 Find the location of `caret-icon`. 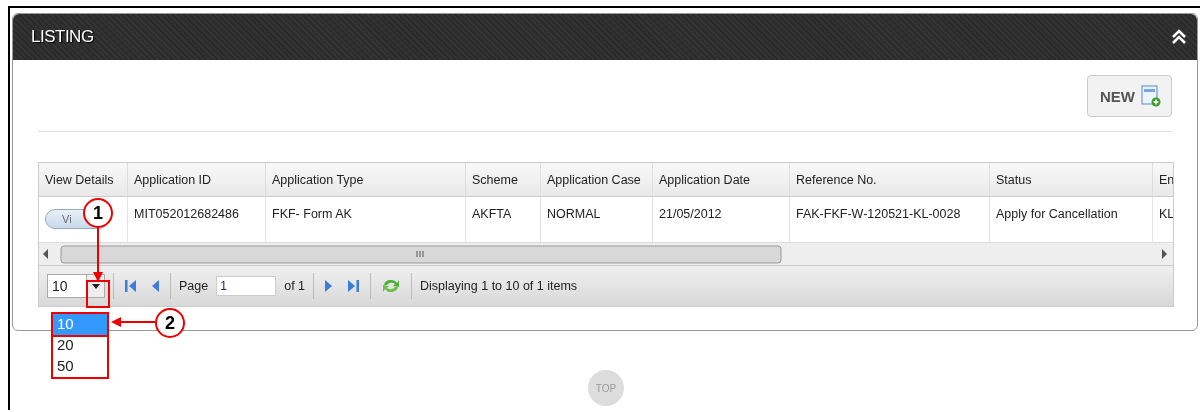

caret-icon is located at coordinates (95, 286).